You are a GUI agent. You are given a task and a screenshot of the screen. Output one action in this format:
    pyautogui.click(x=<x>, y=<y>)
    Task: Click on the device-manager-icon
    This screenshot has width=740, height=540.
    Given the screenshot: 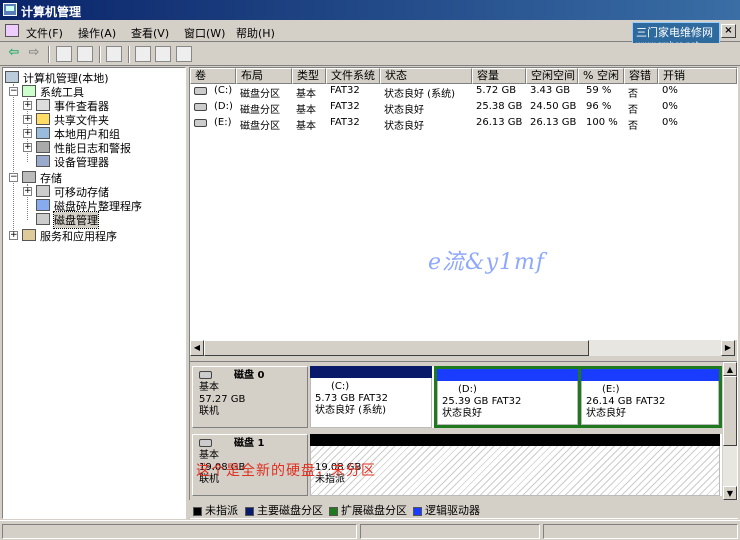 What is the action you would take?
    pyautogui.click(x=43, y=161)
    